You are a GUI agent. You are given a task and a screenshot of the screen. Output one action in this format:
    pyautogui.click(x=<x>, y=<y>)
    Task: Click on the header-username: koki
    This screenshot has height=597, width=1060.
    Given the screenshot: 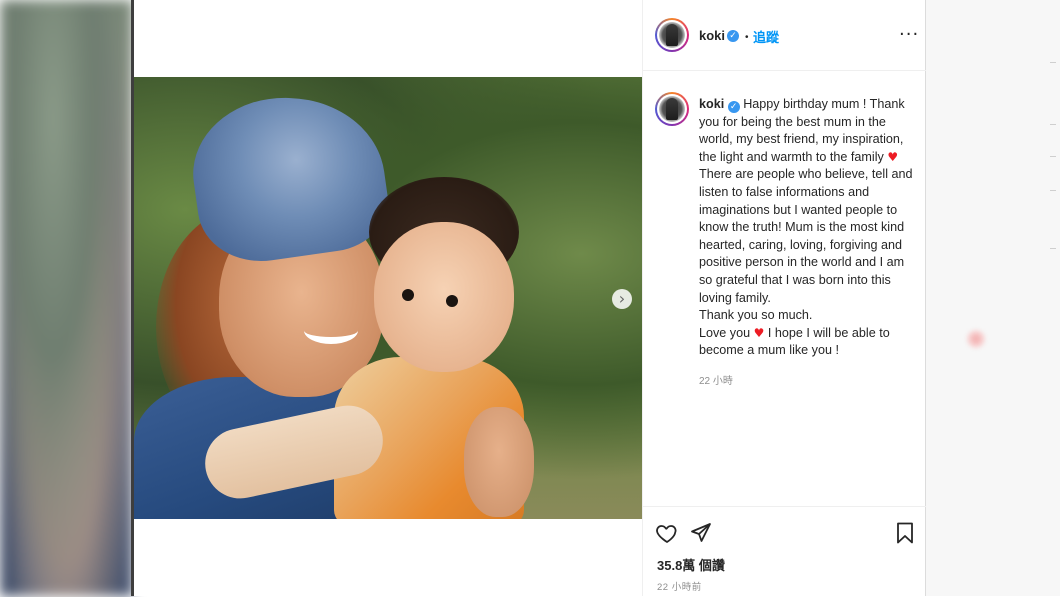 What is the action you would take?
    pyautogui.click(x=712, y=35)
    